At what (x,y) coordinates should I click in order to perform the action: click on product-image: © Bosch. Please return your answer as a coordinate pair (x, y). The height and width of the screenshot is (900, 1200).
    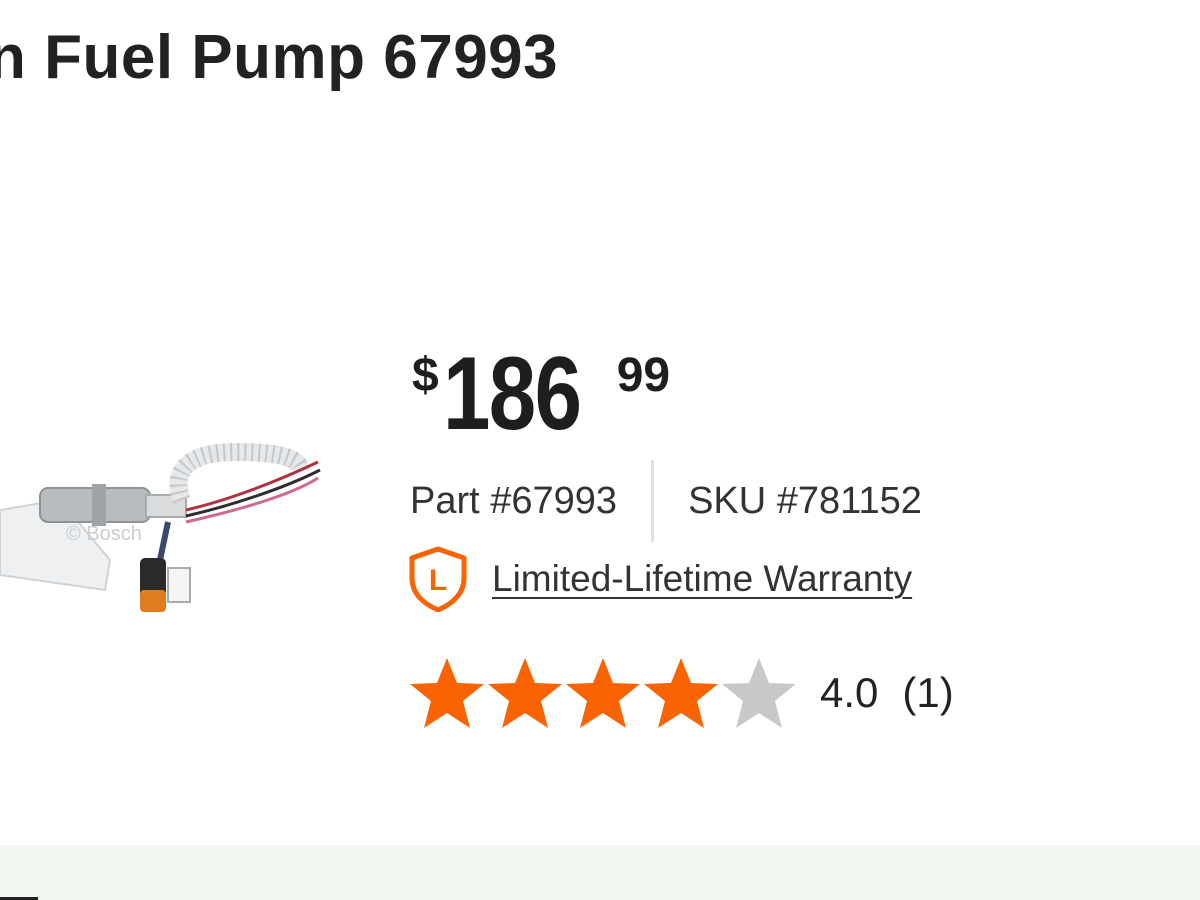
    Looking at the image, I should click on (165, 535).